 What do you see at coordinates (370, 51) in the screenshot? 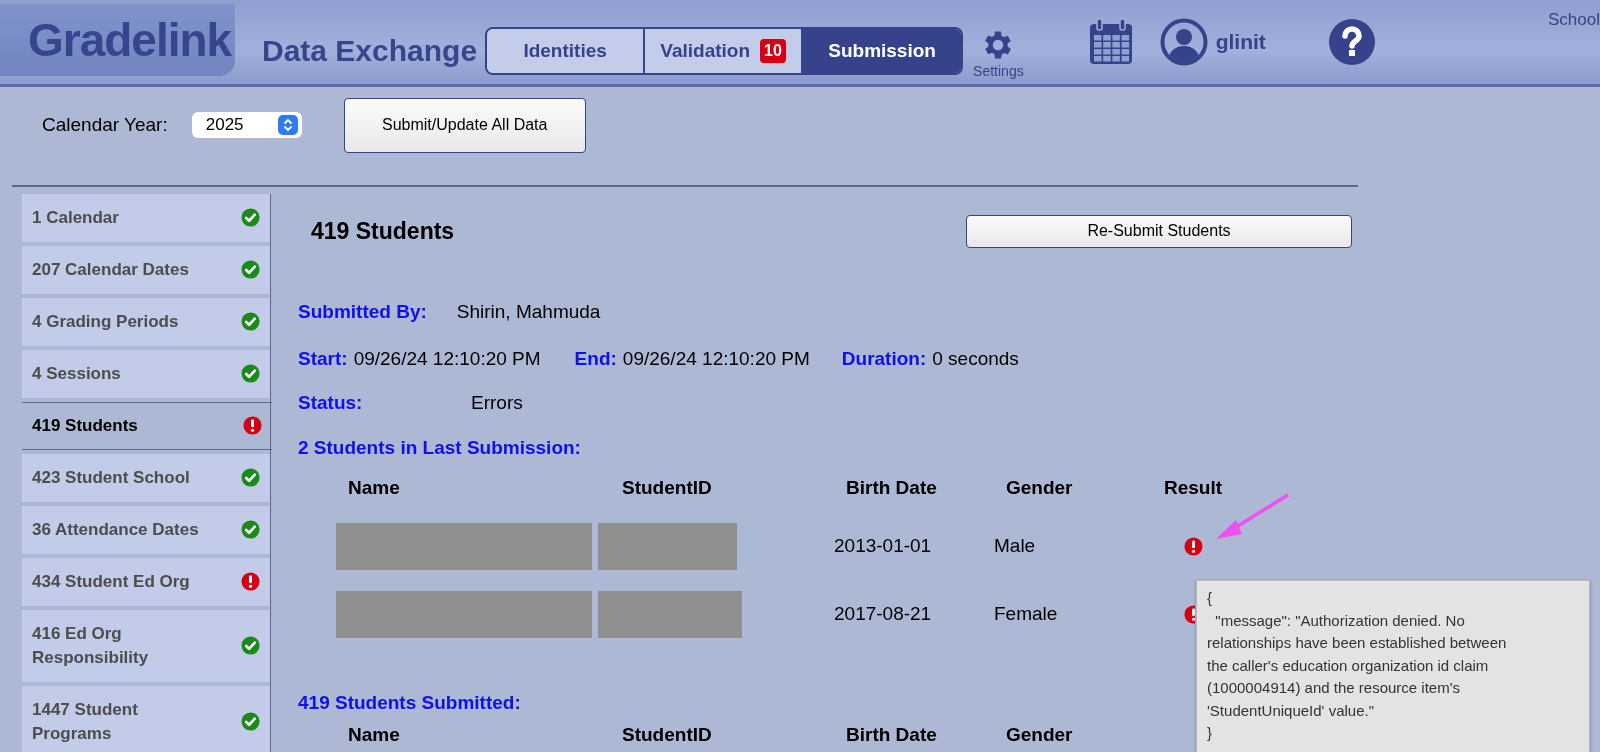
I see `app-title: Data Exchange` at bounding box center [370, 51].